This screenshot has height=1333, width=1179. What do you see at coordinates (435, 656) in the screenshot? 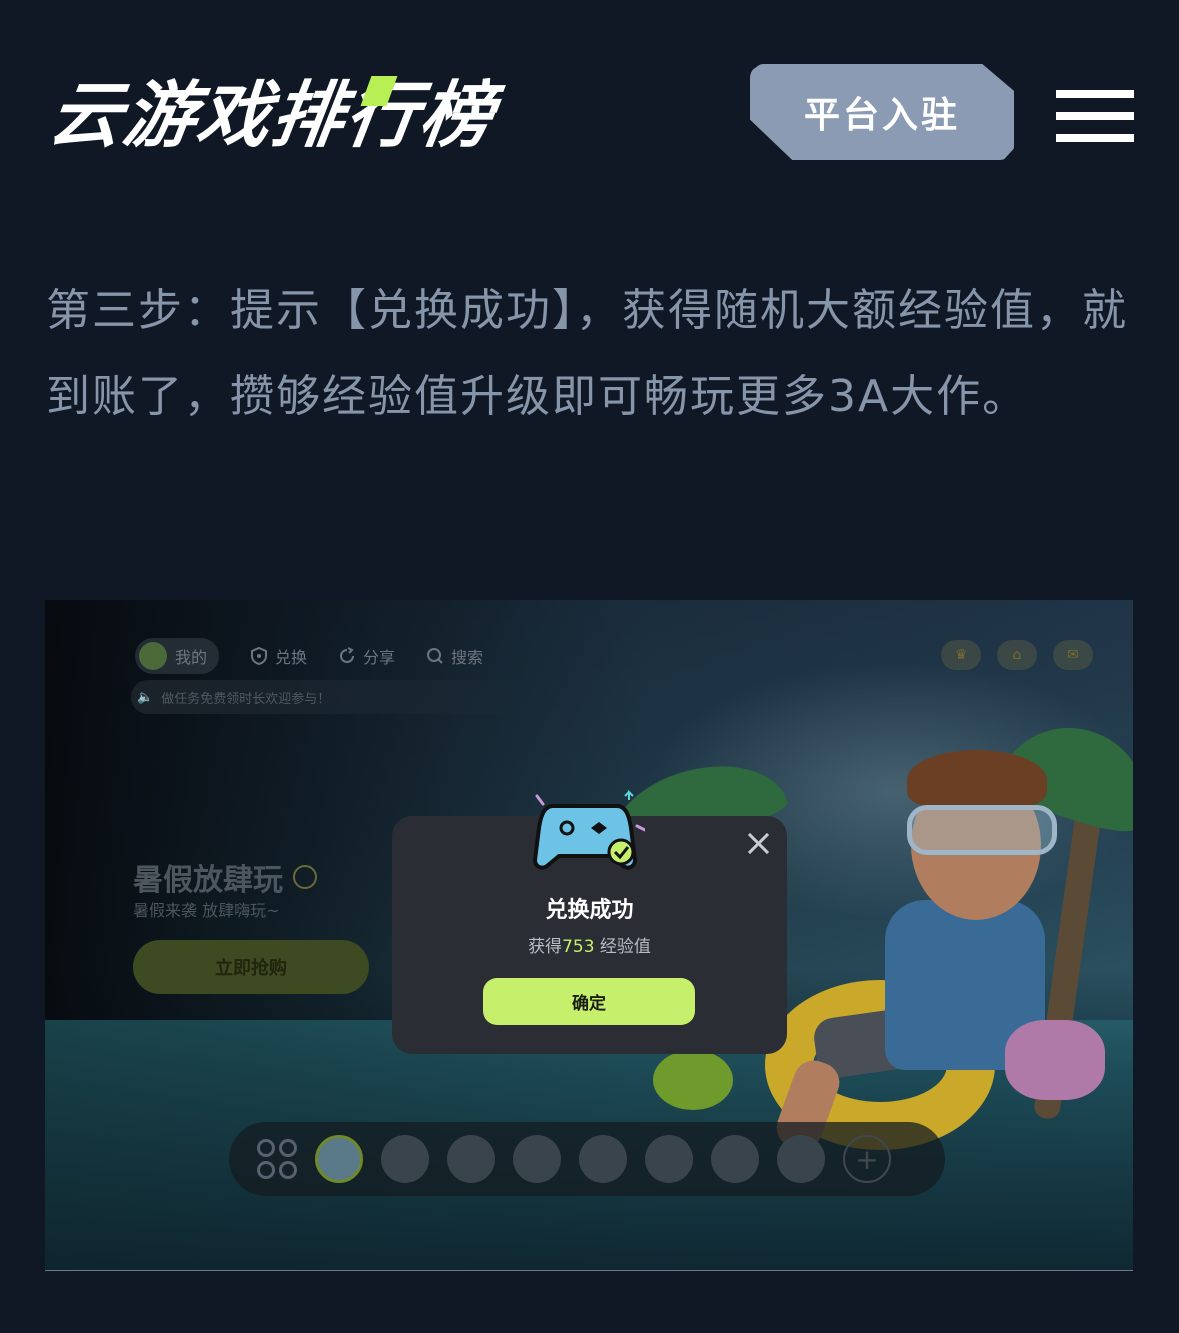
I see `search-icon` at bounding box center [435, 656].